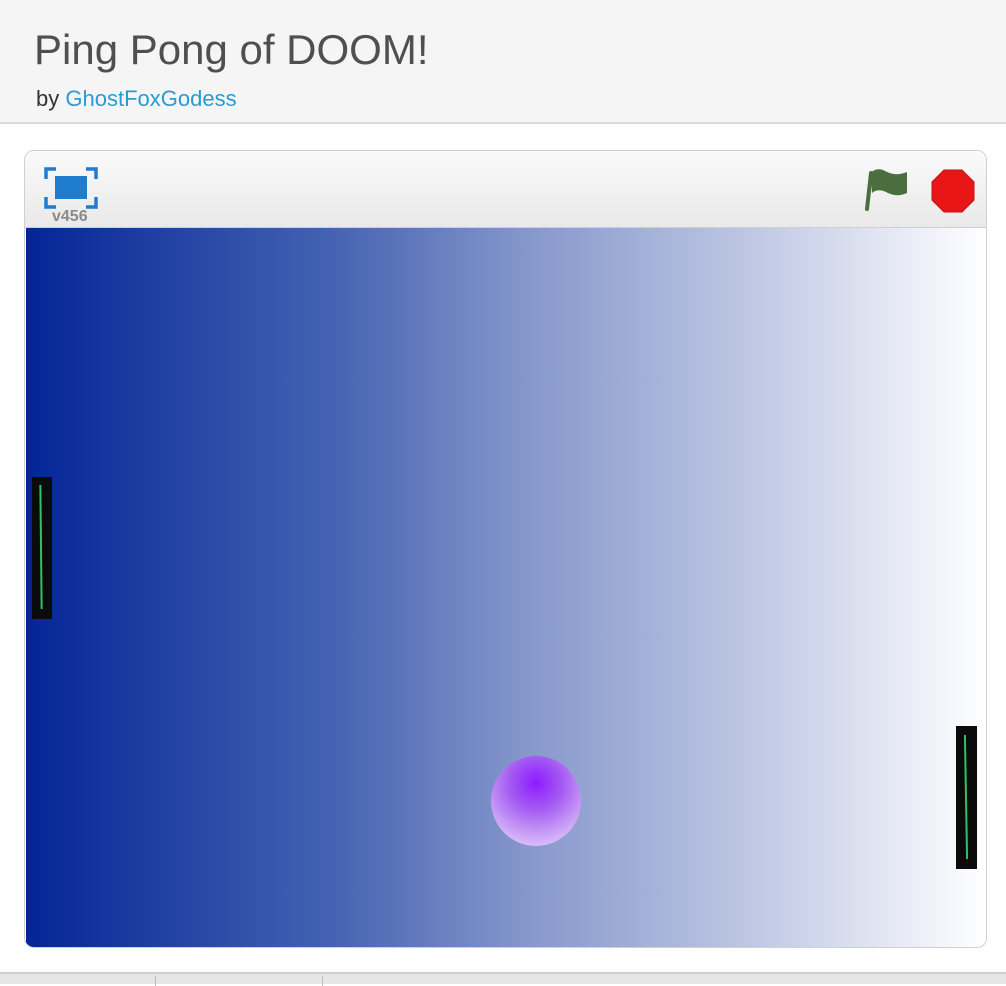  I want to click on author-link: GhostFoxGodess, so click(150, 98).